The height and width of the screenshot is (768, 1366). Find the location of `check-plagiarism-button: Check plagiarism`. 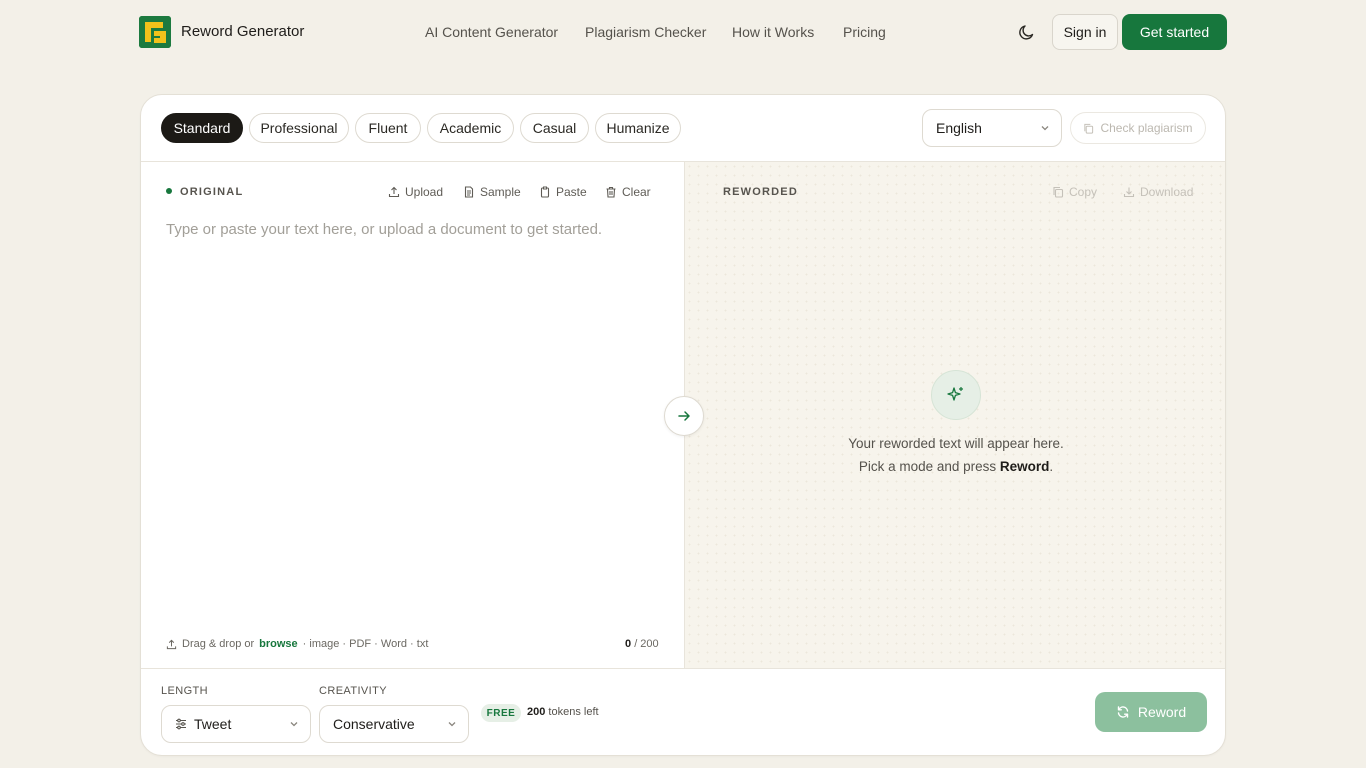

check-plagiarism-button: Check plagiarism is located at coordinates (1138, 128).